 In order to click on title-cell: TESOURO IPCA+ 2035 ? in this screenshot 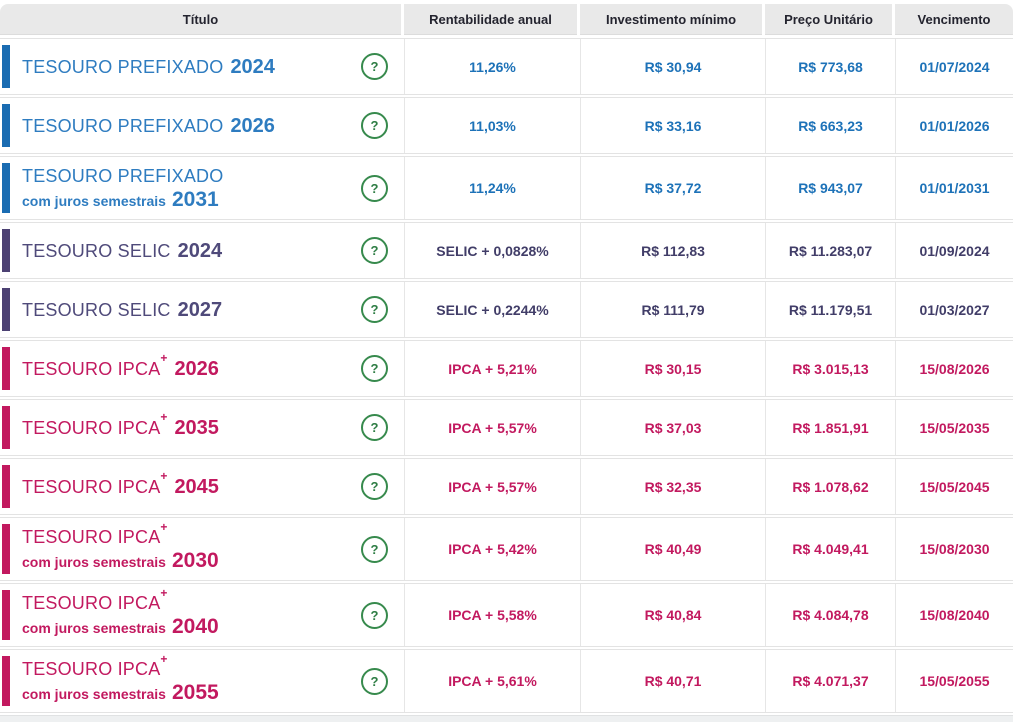, I will do `click(202, 427)`.